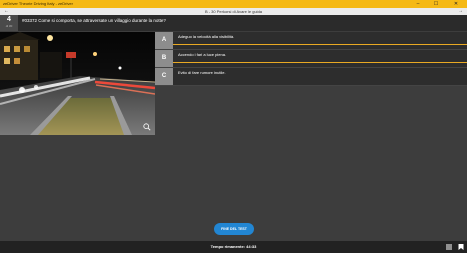 The width and height of the screenshot is (467, 253). I want to click on minimize-button: –, so click(418, 4).